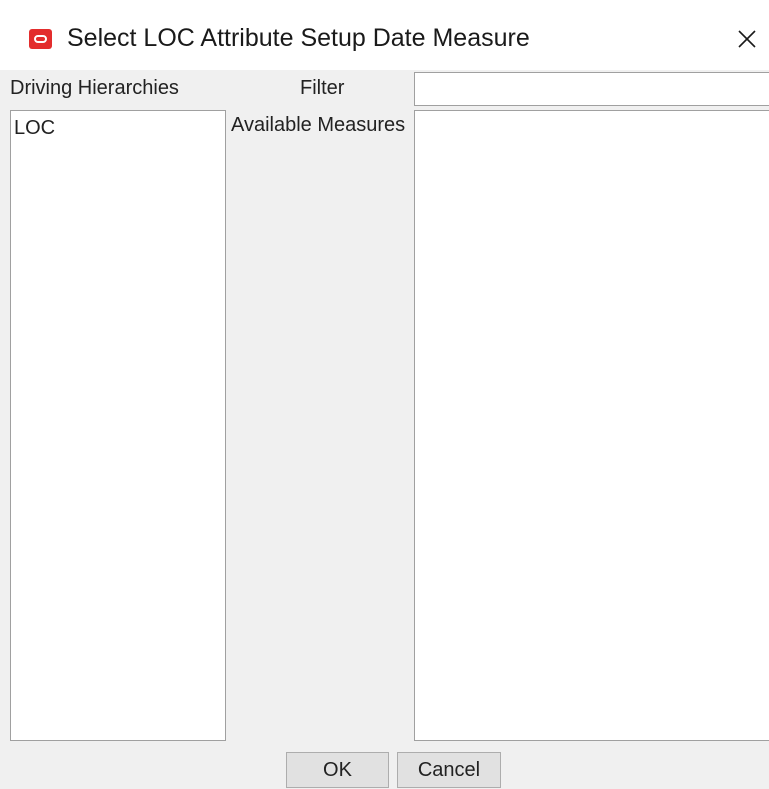 This screenshot has width=769, height=789. Describe the element at coordinates (591, 89) in the screenshot. I see `filter-input` at that location.